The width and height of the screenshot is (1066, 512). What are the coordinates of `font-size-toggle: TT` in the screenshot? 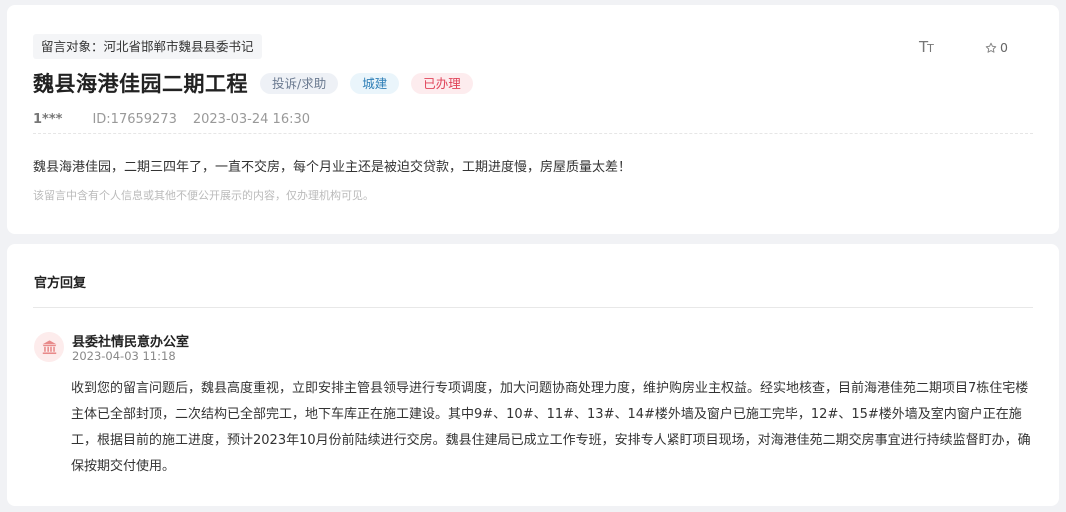 It's located at (926, 47).